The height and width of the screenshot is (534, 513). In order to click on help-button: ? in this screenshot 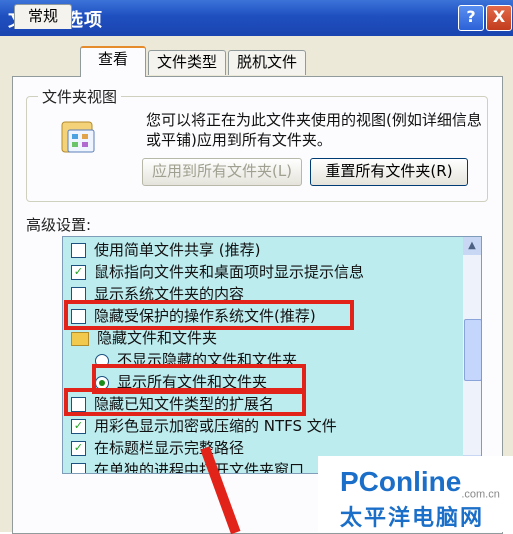, I will do `click(471, 18)`.